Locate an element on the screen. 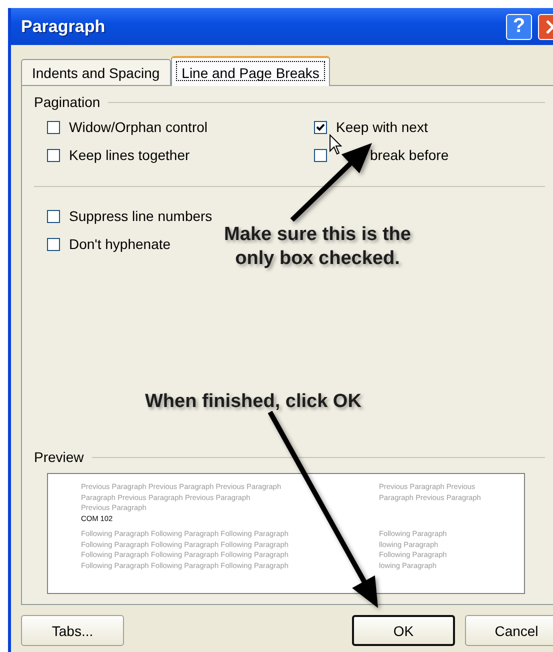 This screenshot has height=652, width=553. option-label: break before is located at coordinates (409, 155).